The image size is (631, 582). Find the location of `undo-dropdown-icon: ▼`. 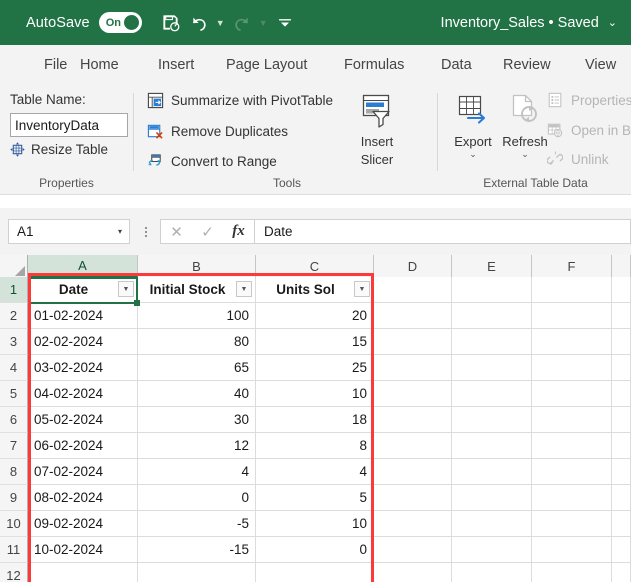

undo-dropdown-icon: ▼ is located at coordinates (220, 23).